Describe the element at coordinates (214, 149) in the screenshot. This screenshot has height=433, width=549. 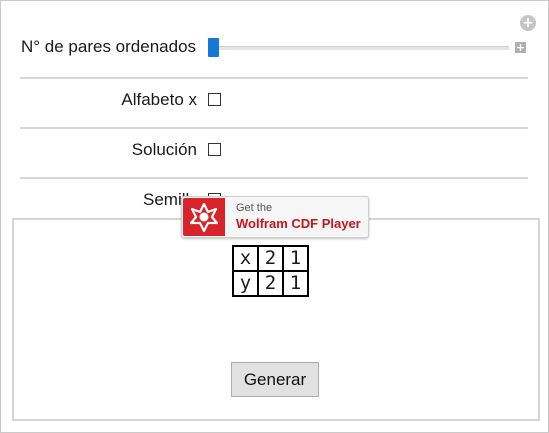
I see `solution-checkbox` at that location.